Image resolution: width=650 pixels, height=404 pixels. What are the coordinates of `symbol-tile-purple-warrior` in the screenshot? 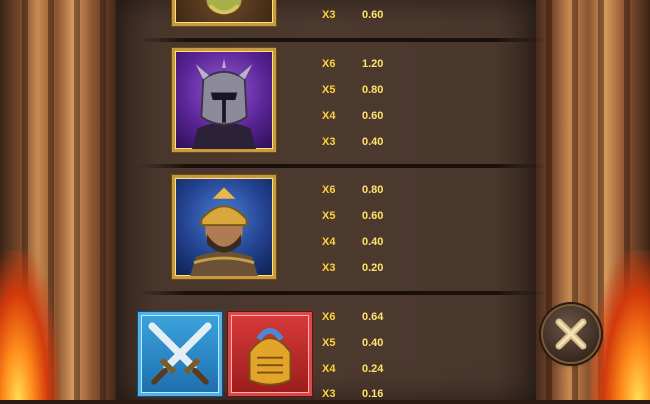 It's located at (224, 100).